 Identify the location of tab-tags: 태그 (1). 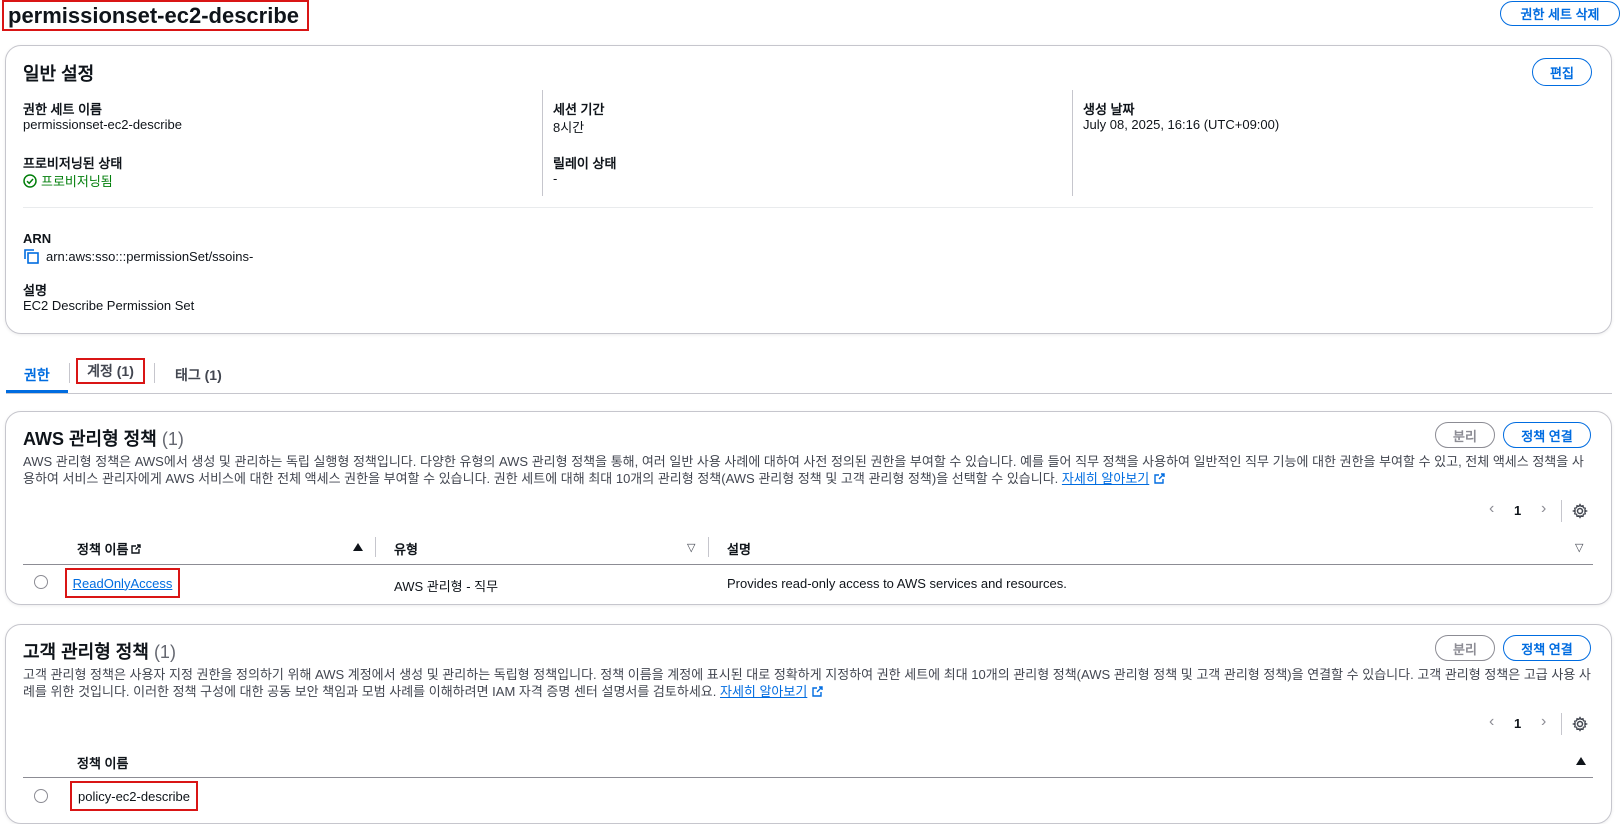
(198, 375).